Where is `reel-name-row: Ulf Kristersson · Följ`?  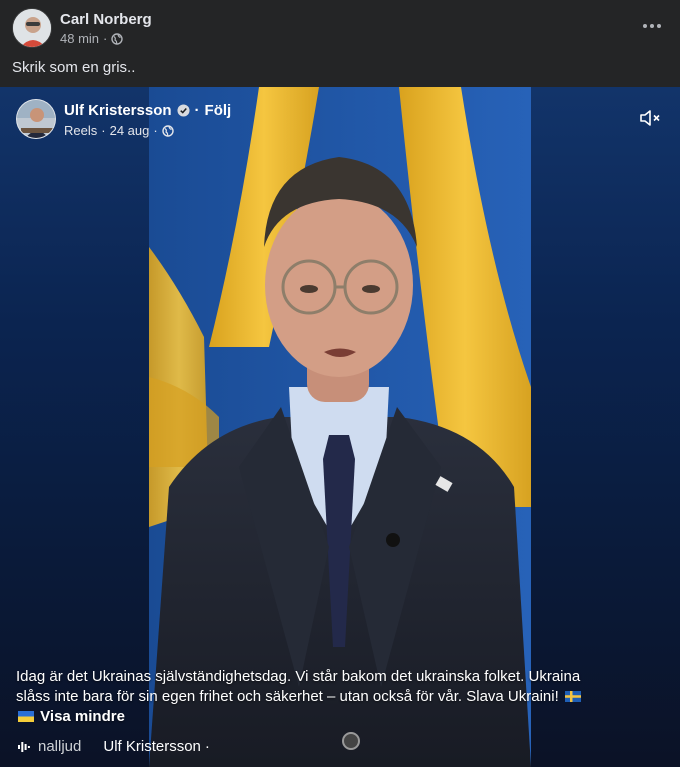 reel-name-row: Ulf Kristersson · Följ is located at coordinates (147, 110).